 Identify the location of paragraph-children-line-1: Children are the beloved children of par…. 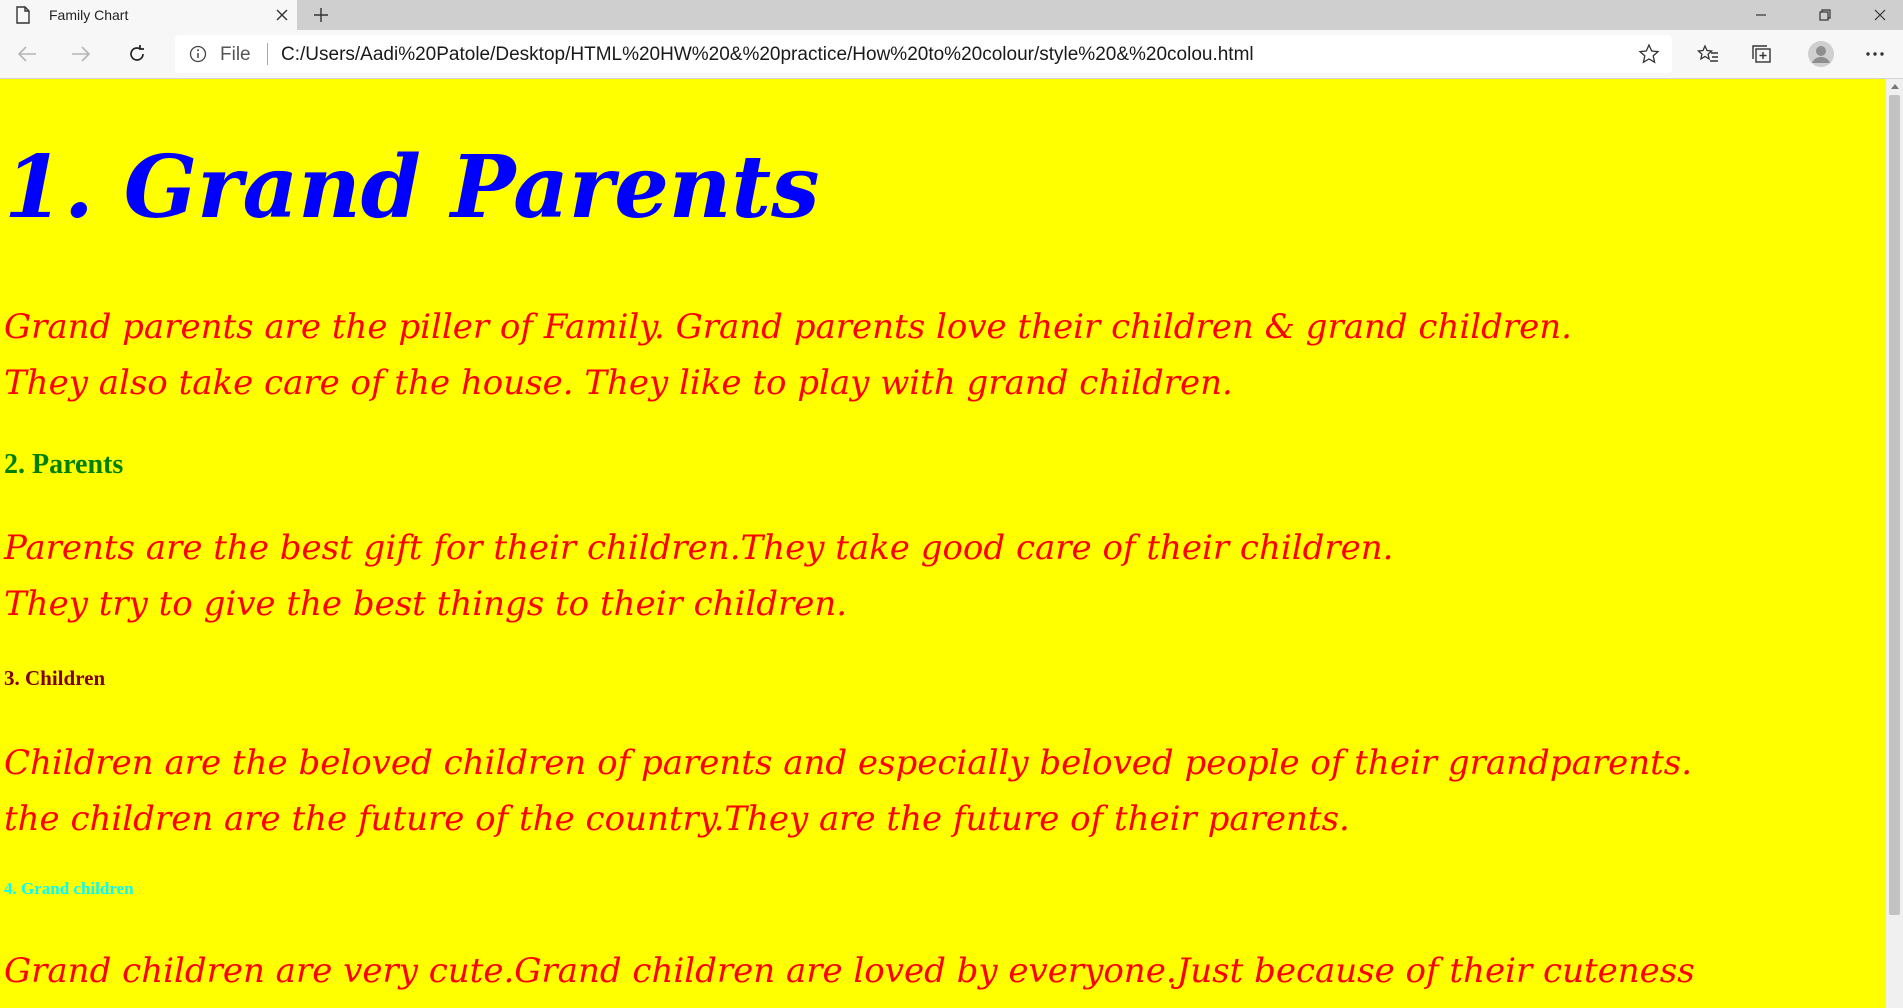
(848, 763).